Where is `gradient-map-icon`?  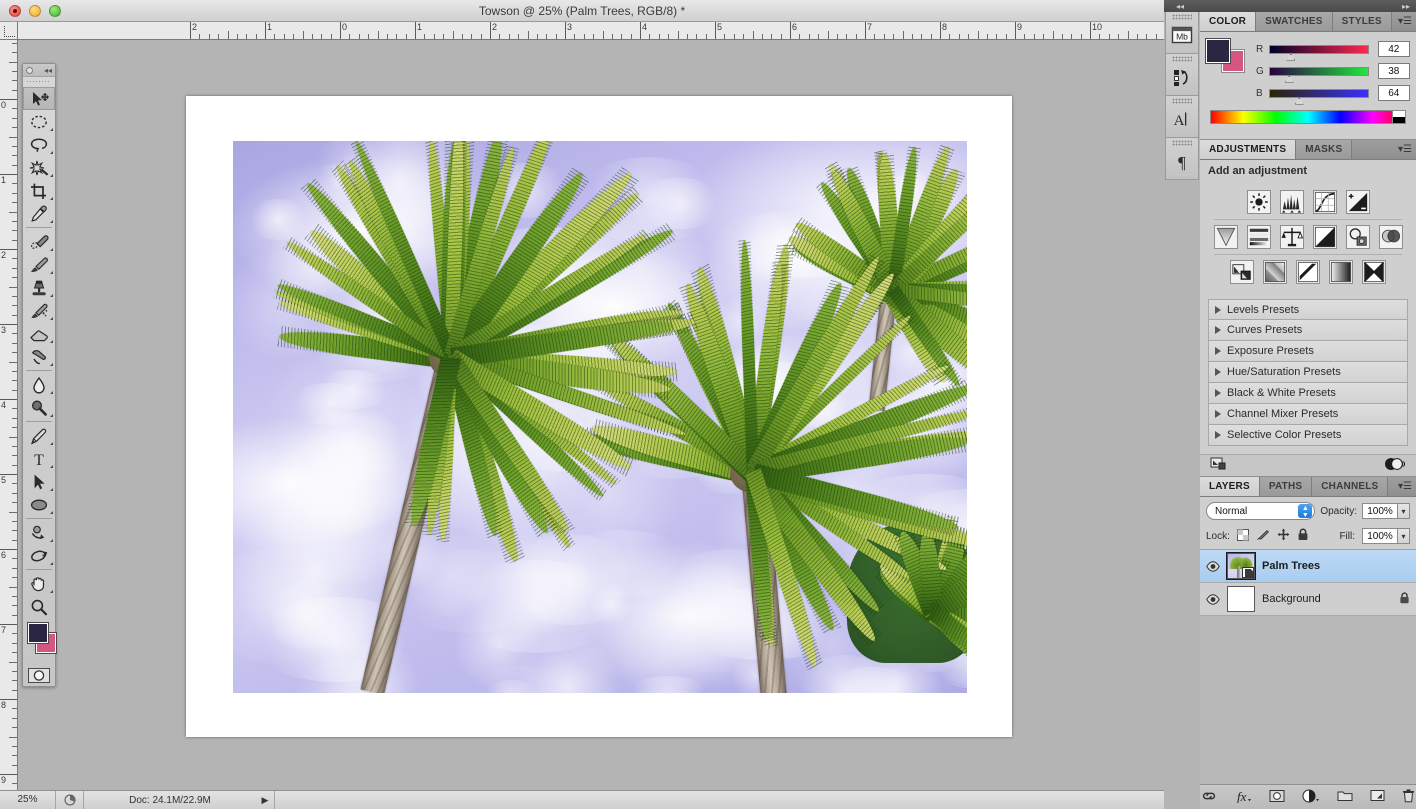 gradient-map-icon is located at coordinates (1341, 272).